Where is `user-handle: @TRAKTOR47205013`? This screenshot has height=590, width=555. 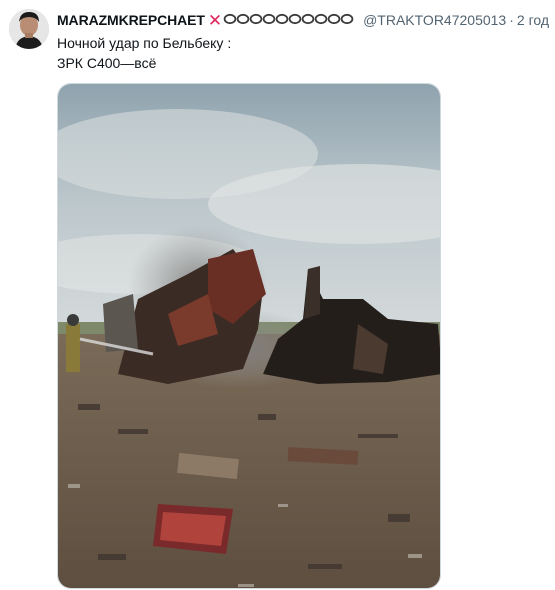 user-handle: @TRAKTOR47205013 is located at coordinates (434, 20).